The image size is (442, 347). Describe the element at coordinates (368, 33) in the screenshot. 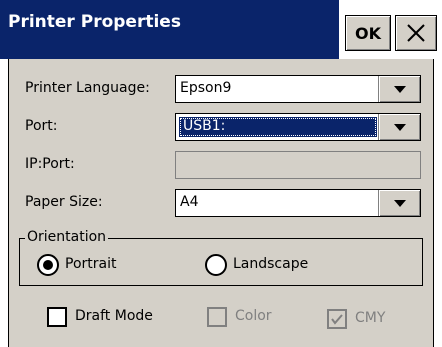

I see `ok-button: OK` at that location.